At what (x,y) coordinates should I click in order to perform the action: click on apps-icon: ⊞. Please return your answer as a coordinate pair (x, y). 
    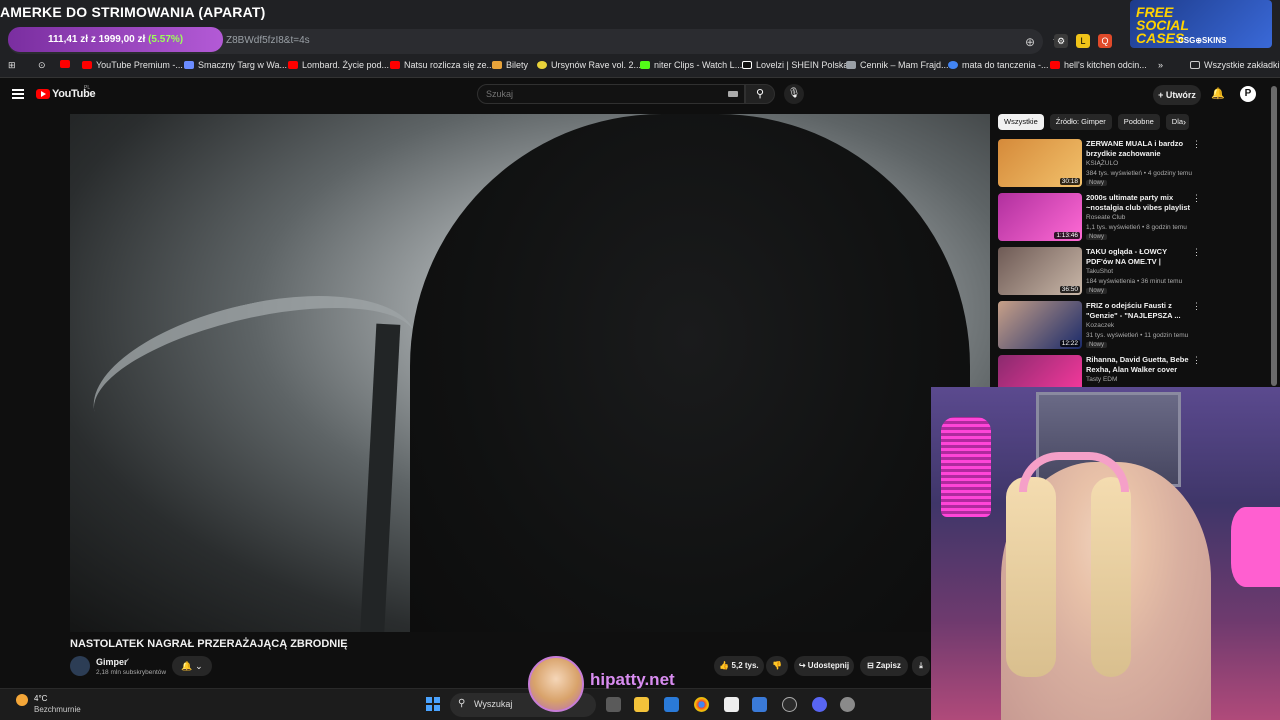
    Looking at the image, I should click on (12, 65).